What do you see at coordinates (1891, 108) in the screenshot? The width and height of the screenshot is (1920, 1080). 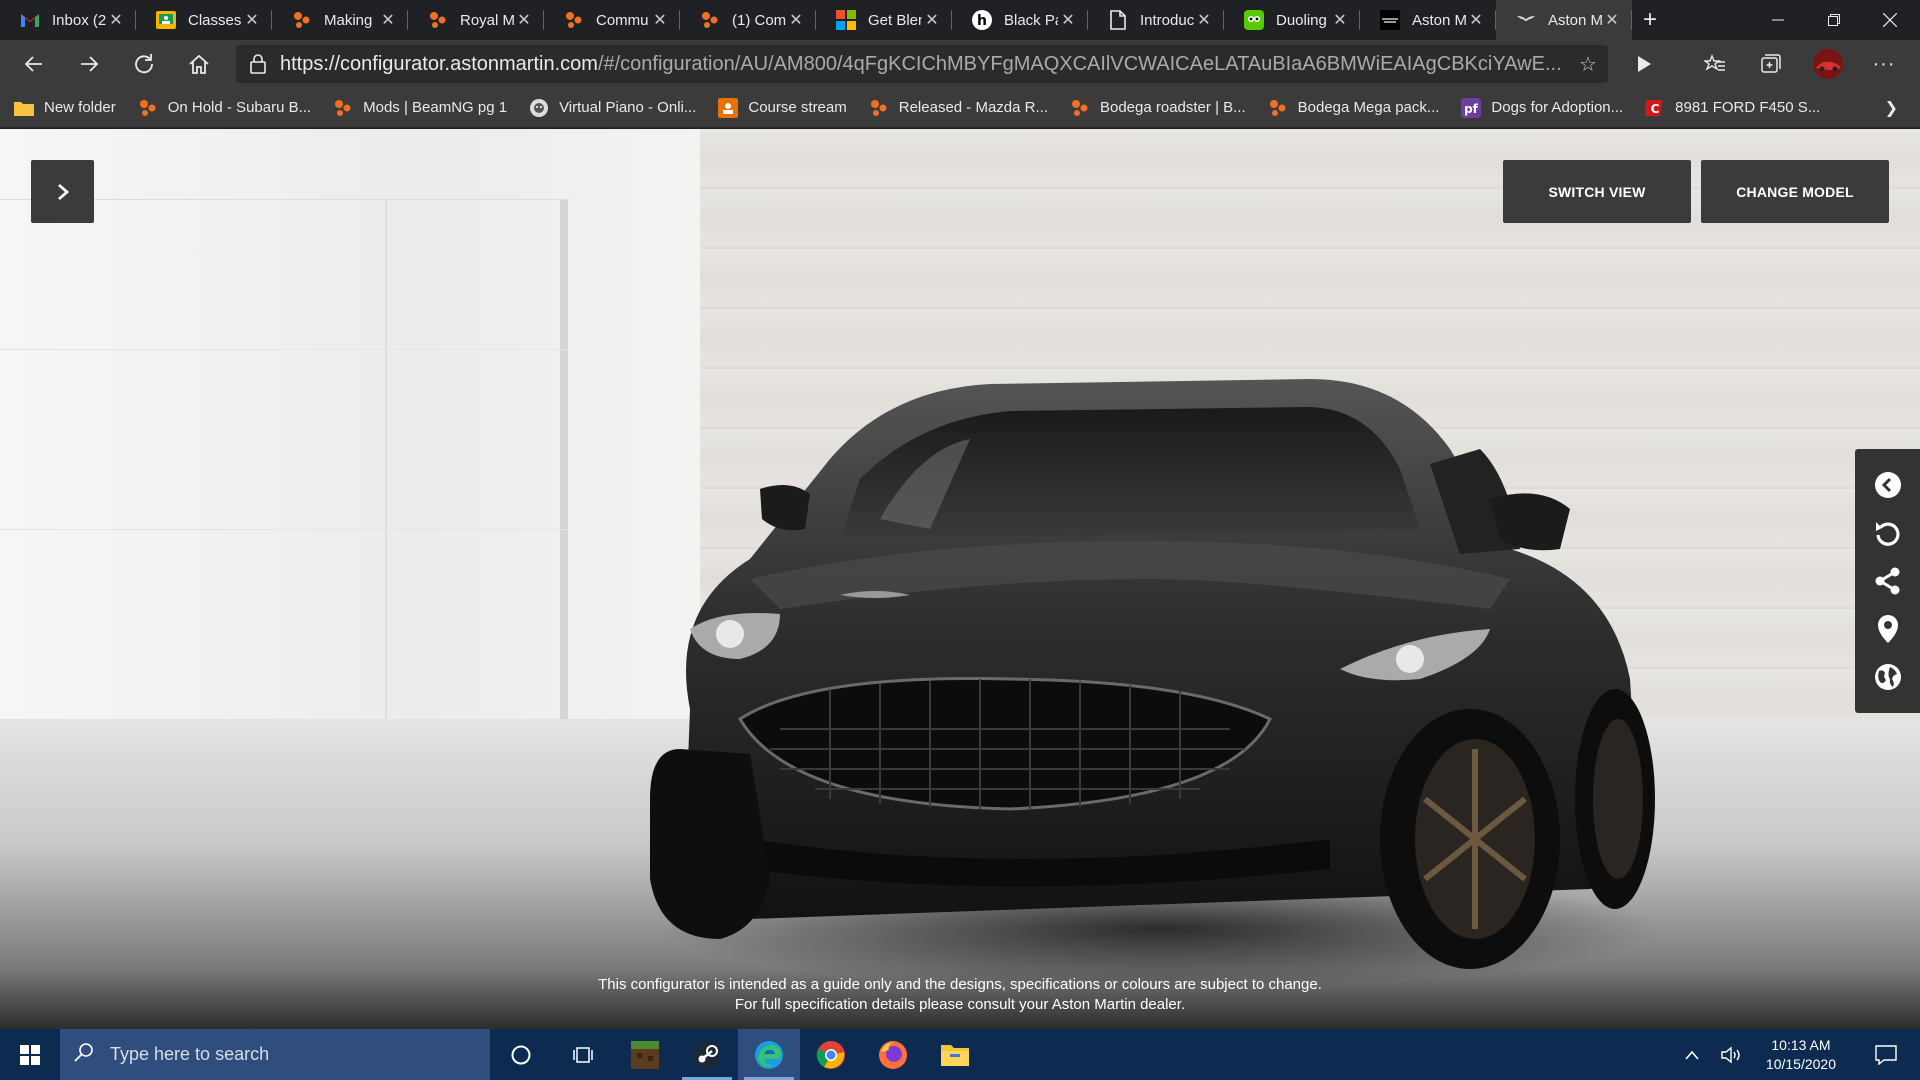 I see `chevron-right-icon: ❯` at bounding box center [1891, 108].